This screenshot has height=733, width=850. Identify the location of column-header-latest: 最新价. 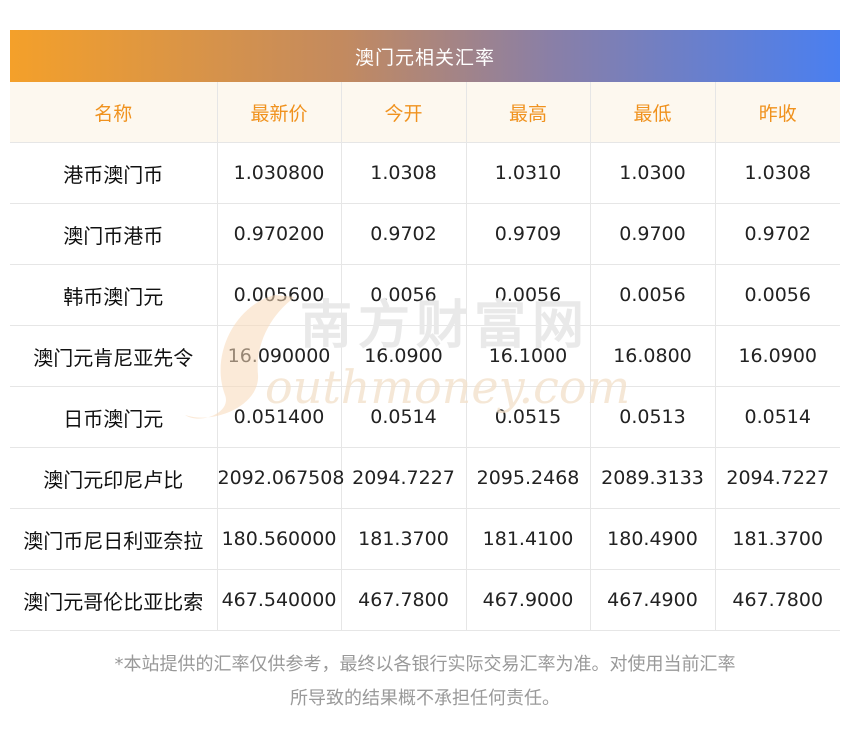
(279, 112).